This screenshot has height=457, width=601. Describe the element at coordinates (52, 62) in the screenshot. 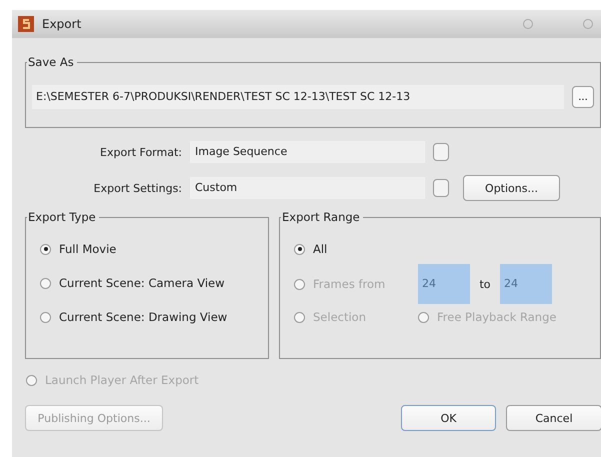

I see `group-title: Save As` at that location.